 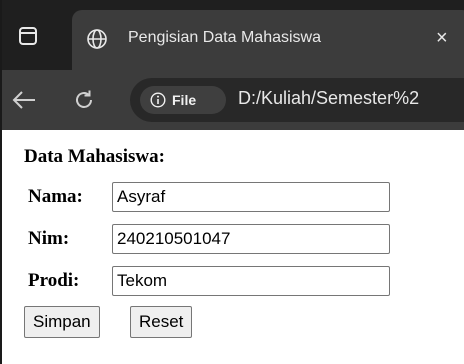 I want to click on simpan-button: Simpan, so click(x=62, y=322).